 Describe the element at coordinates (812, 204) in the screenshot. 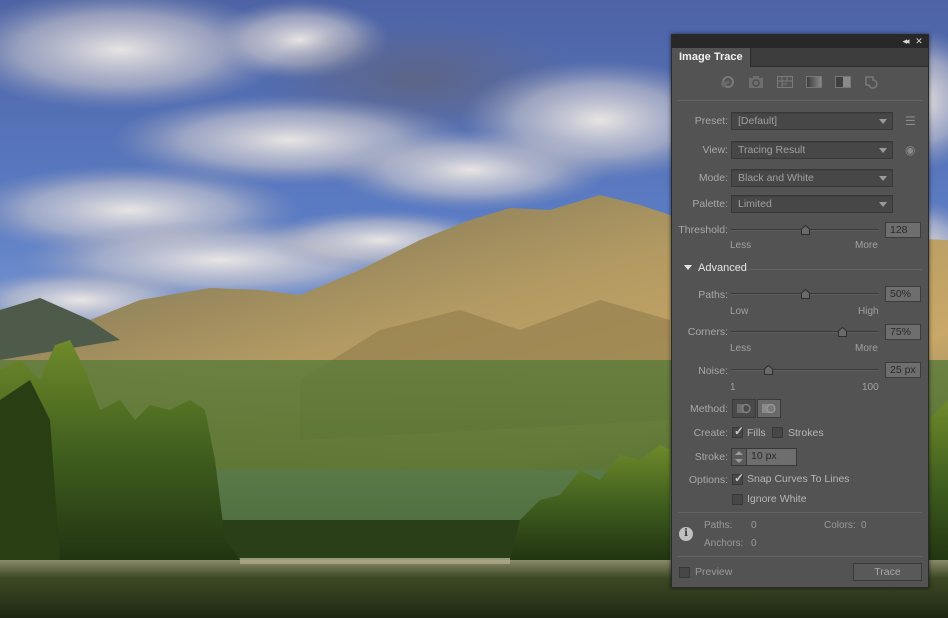

I see `palette-dropdown: Limited` at that location.